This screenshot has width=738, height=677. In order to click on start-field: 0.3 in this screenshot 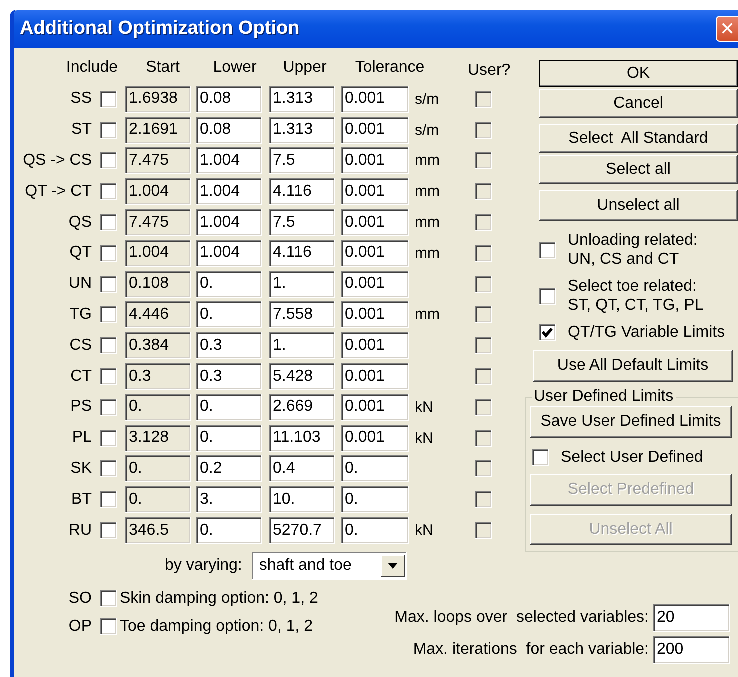, I will do `click(158, 376)`.